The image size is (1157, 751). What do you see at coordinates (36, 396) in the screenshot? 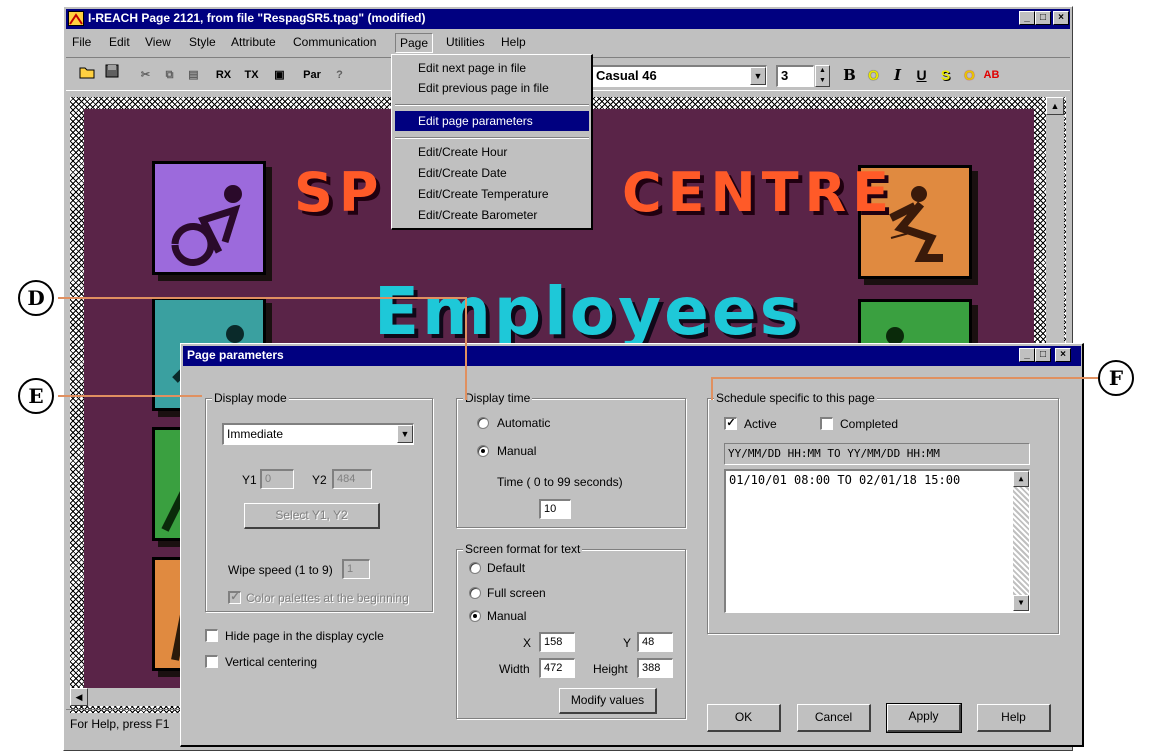
I see `callout-e: E` at bounding box center [36, 396].